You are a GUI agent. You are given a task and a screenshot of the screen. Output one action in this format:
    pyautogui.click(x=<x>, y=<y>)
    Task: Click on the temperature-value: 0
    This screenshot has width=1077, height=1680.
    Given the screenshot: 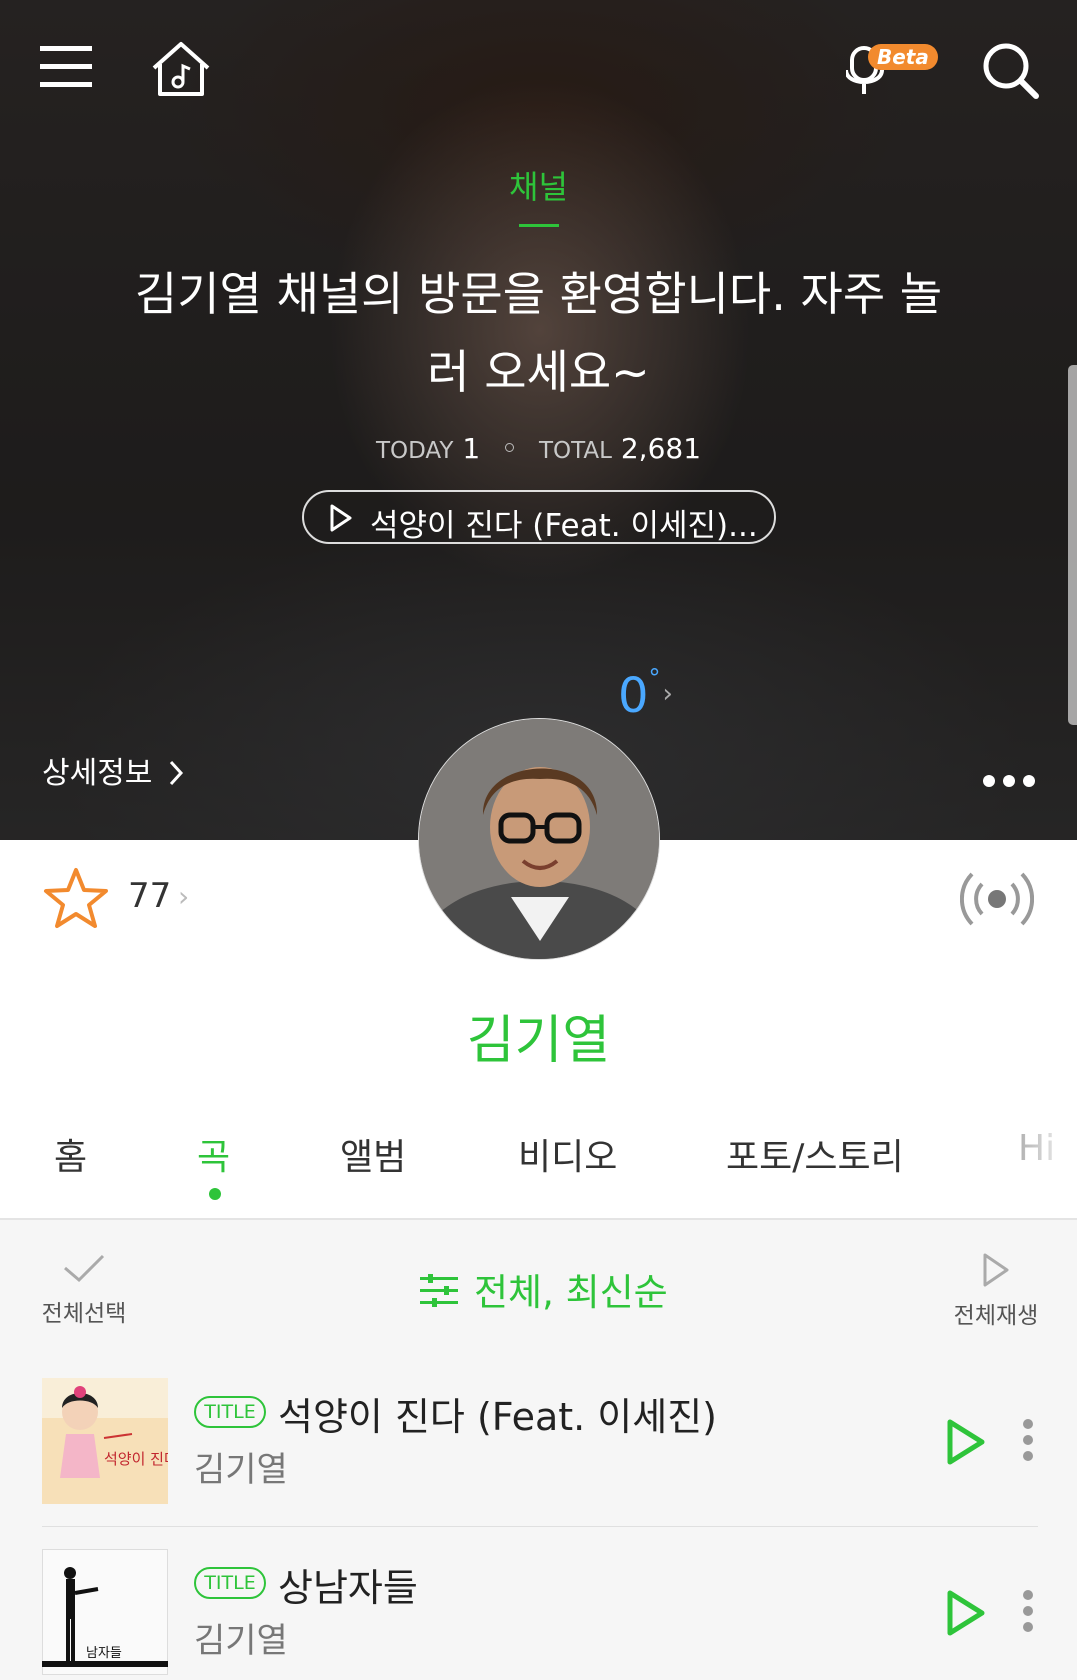 What is the action you would take?
    pyautogui.click(x=633, y=696)
    